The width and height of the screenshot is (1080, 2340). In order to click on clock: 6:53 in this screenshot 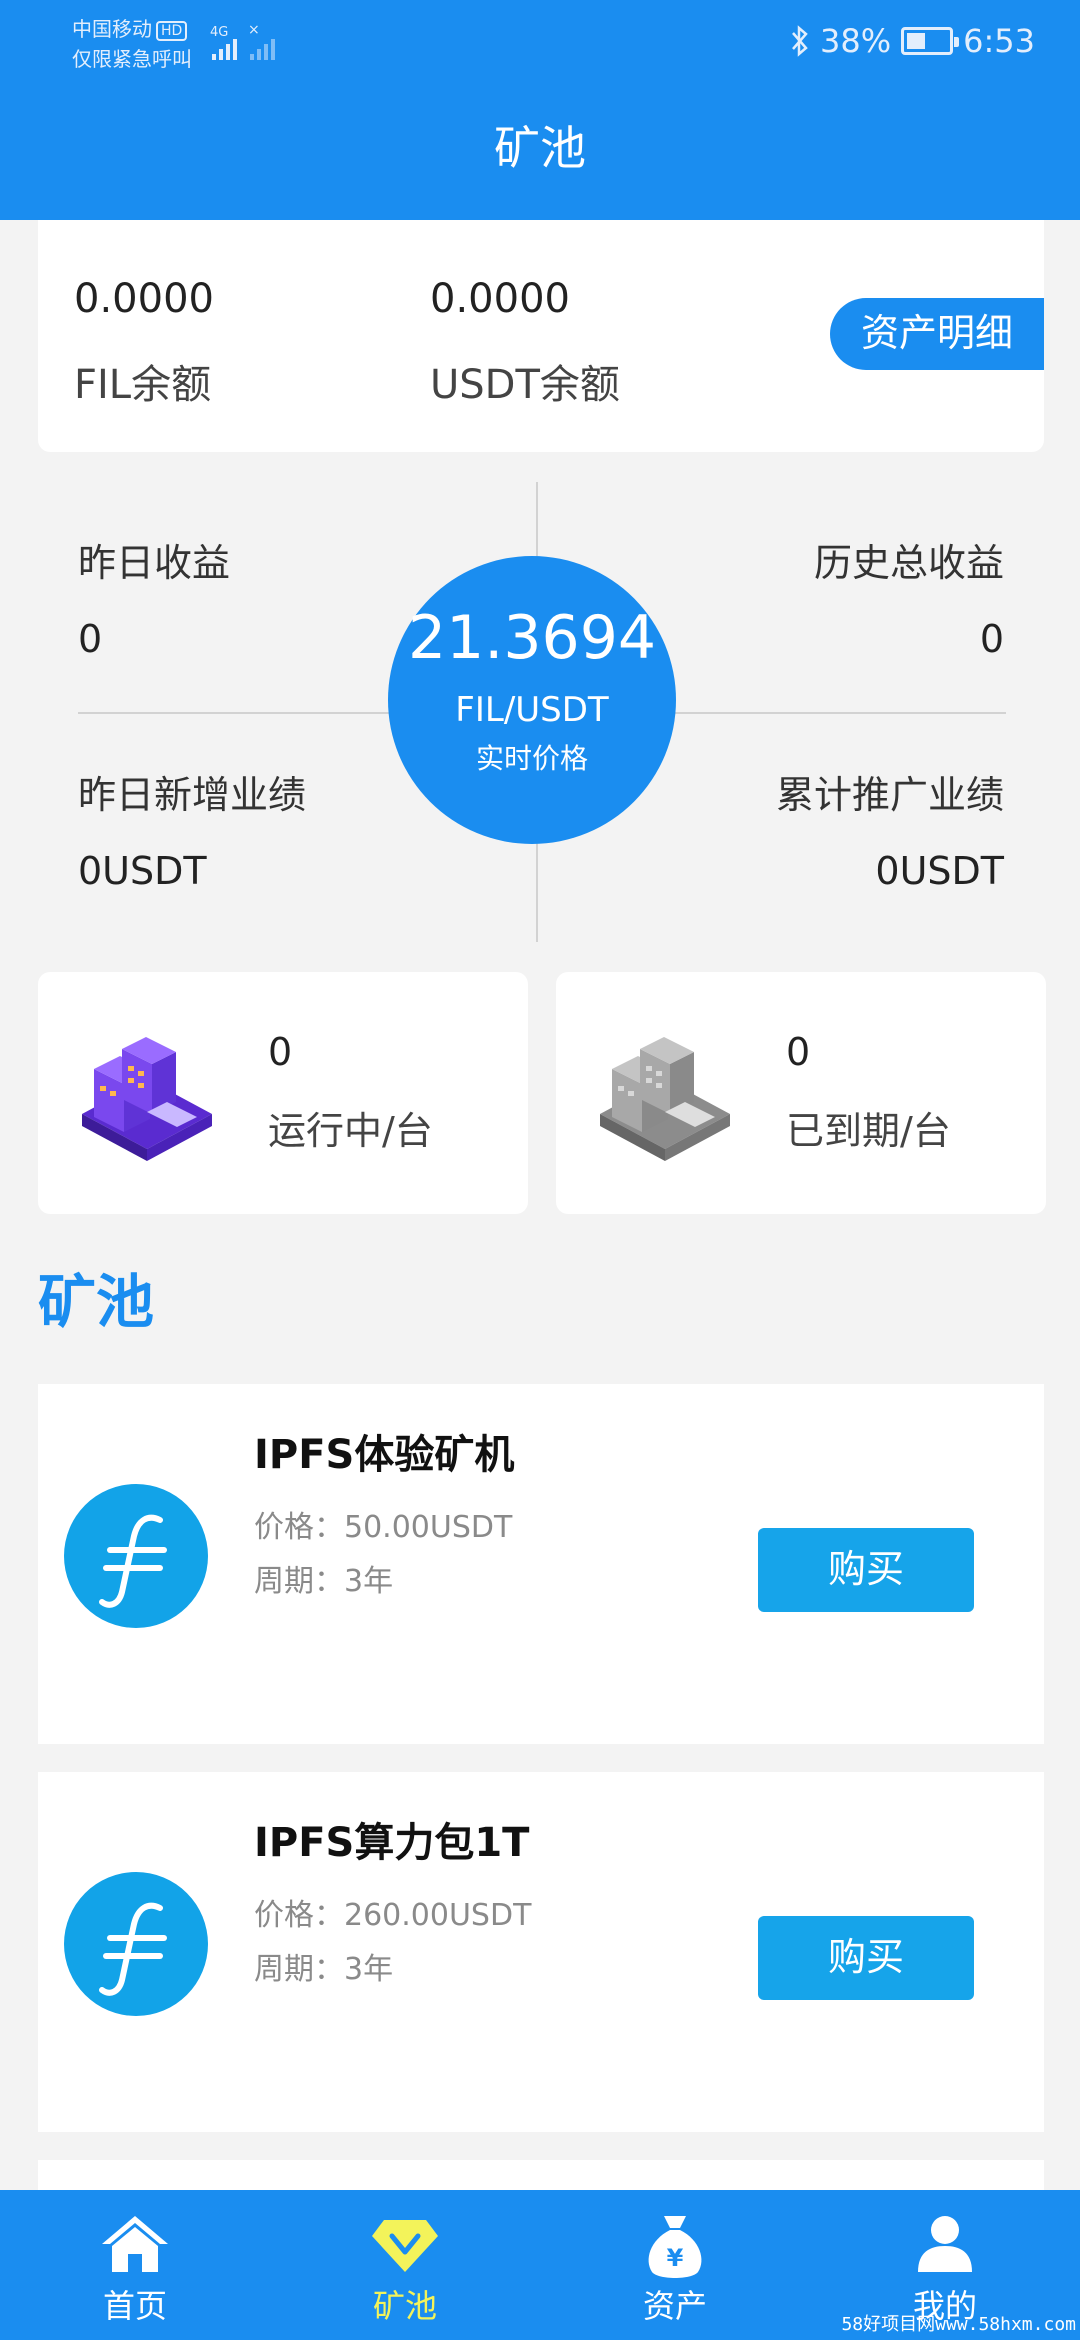, I will do `click(999, 41)`.